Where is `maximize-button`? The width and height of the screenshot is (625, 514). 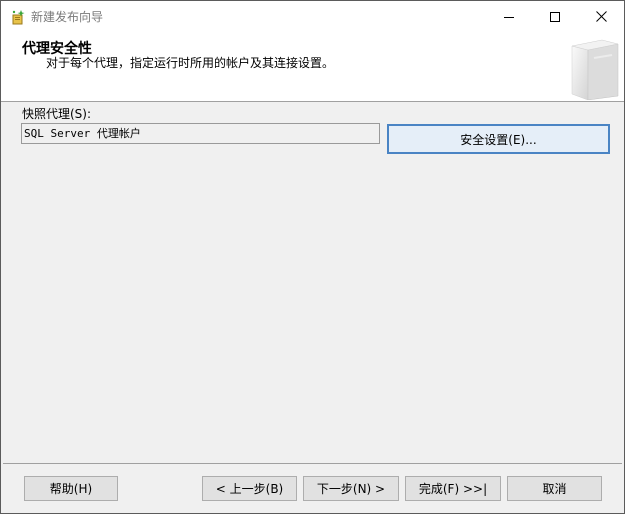
maximize-button is located at coordinates (555, 16).